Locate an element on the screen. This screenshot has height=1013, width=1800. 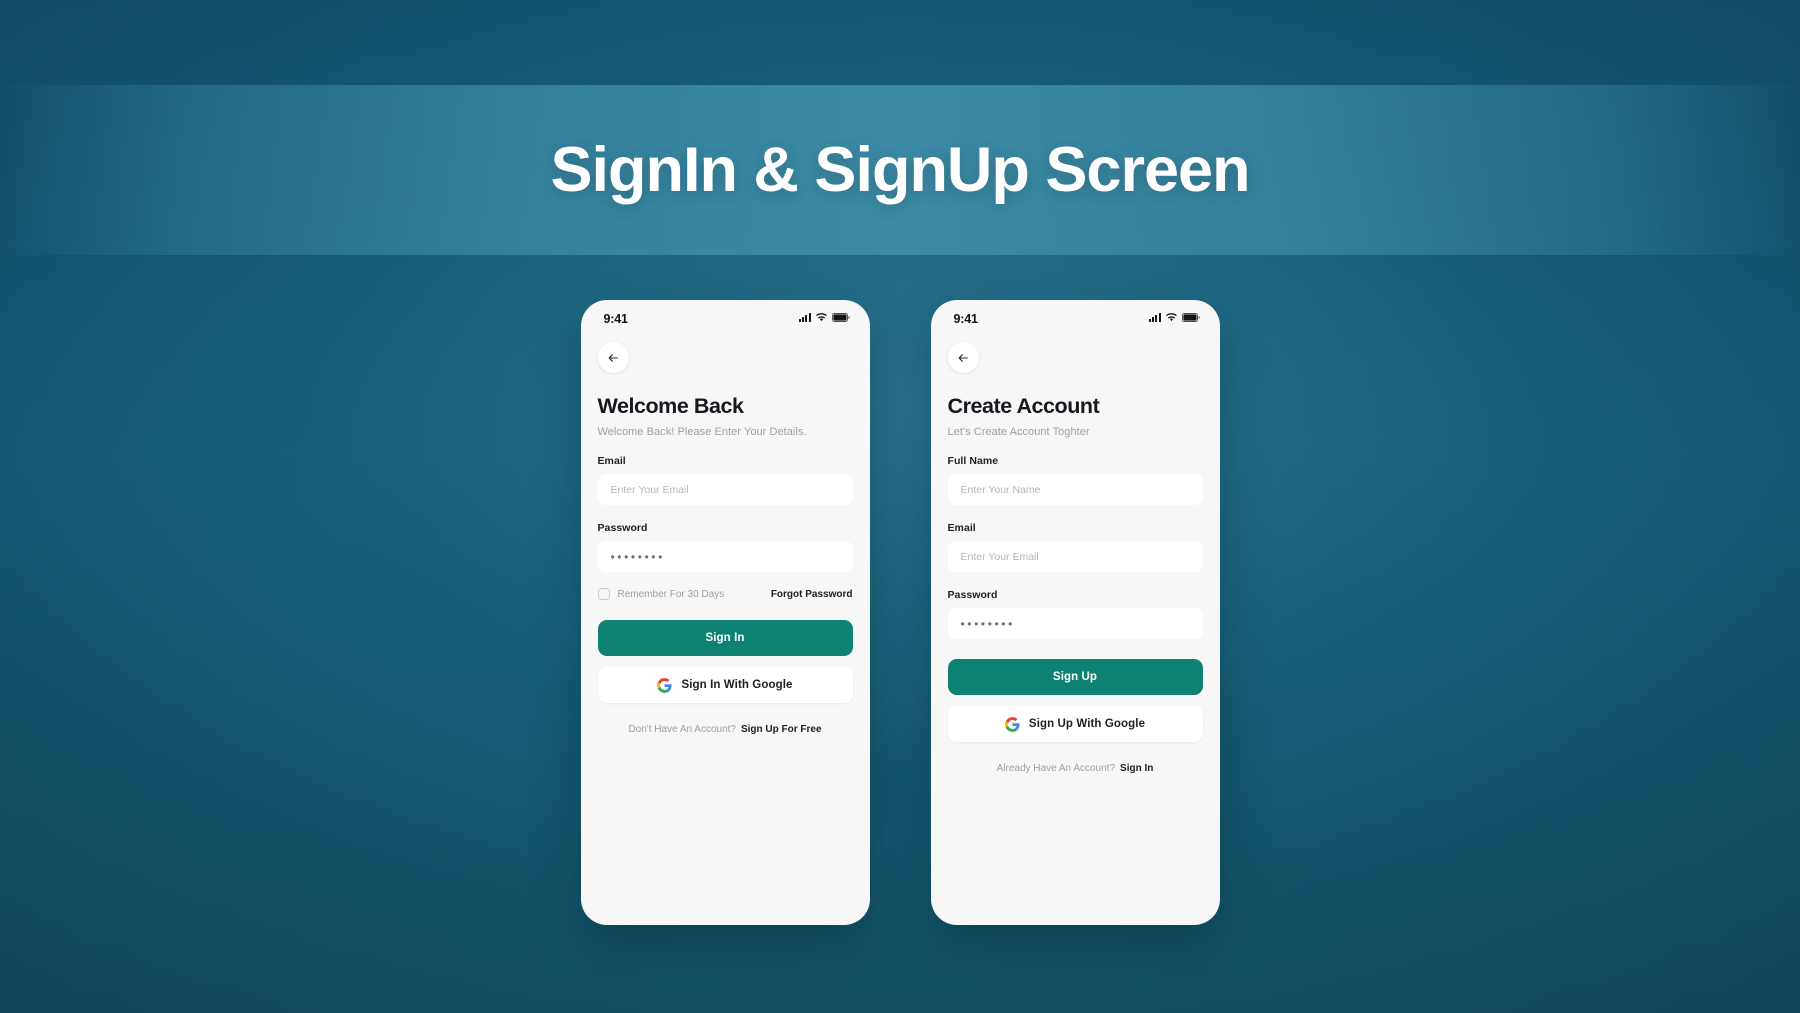
signup-back-row is located at coordinates (1075, 353).